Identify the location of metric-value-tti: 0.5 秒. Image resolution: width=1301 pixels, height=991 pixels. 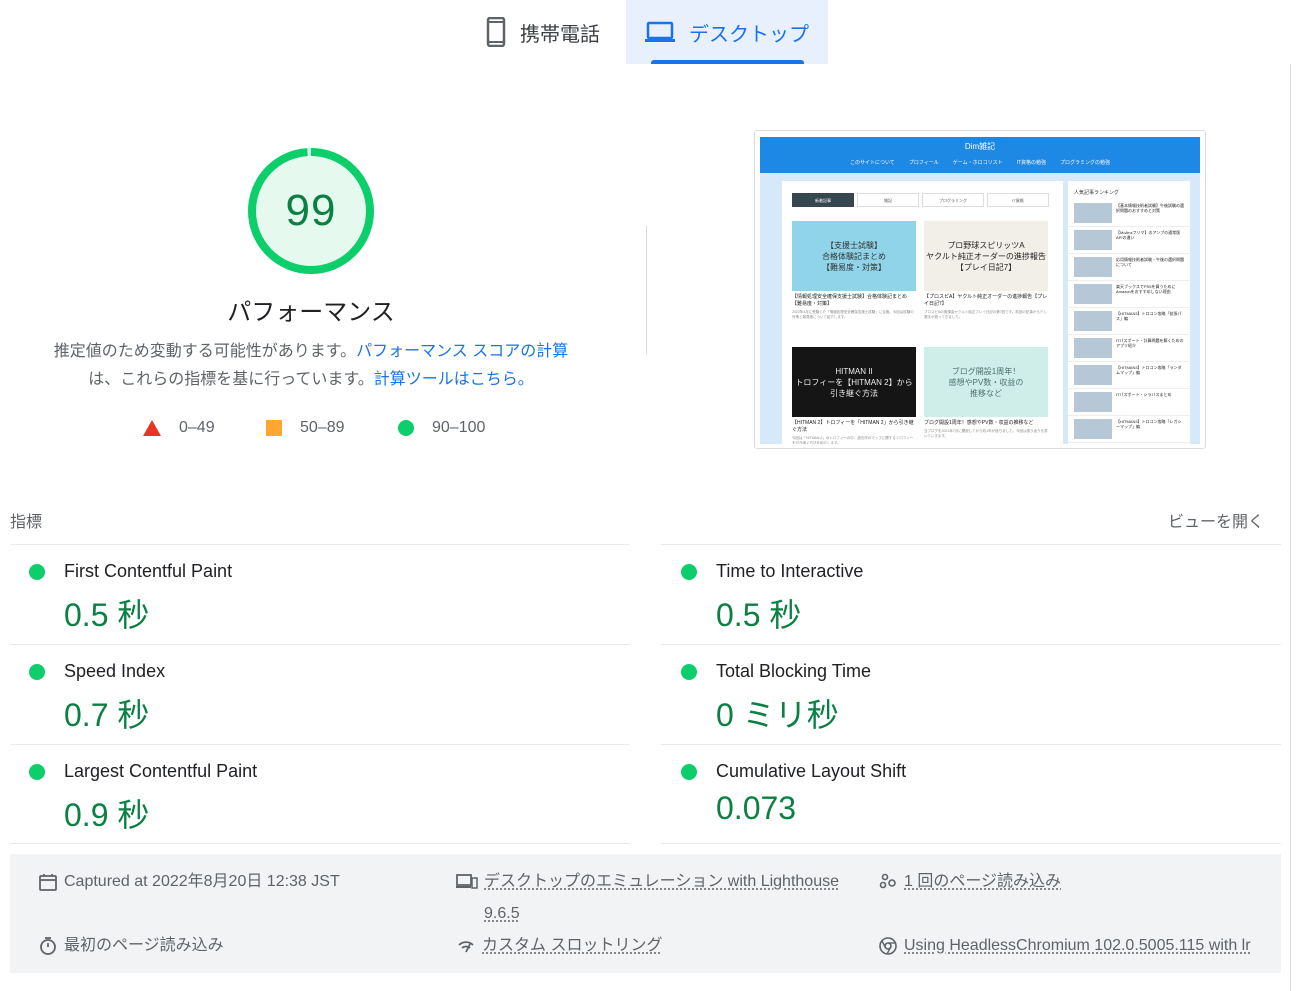
(759, 615).